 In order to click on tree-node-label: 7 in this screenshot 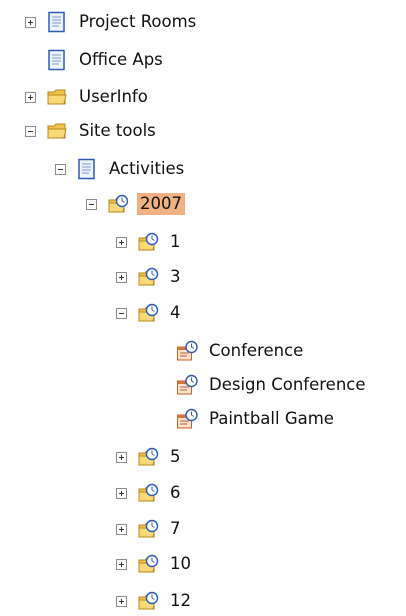, I will do `click(175, 528)`.